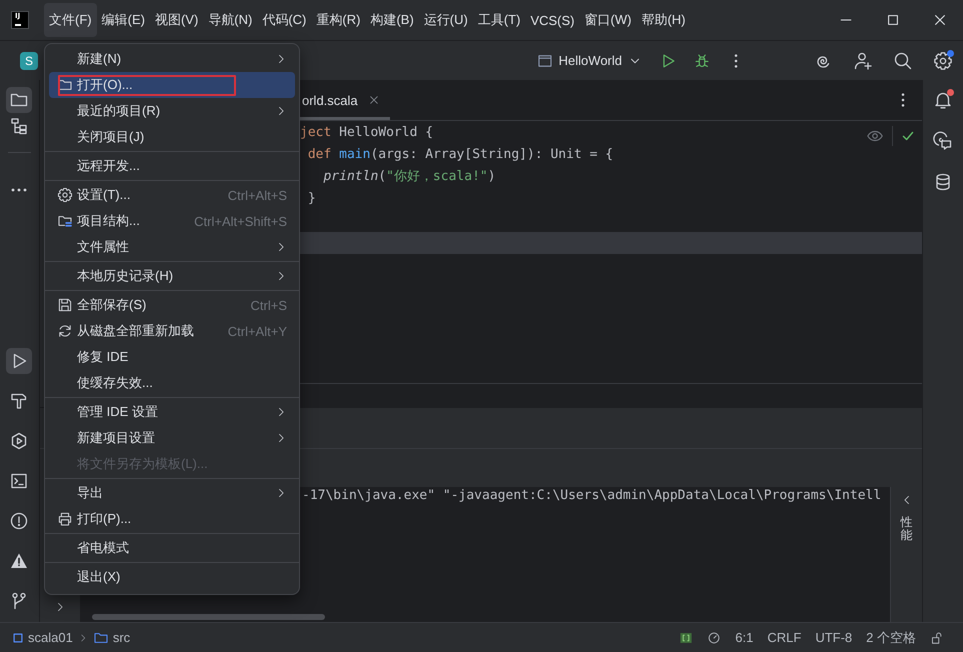 Image resolution: width=963 pixels, height=652 pixels. What do you see at coordinates (19, 481) in the screenshot?
I see `terminal-icon` at bounding box center [19, 481].